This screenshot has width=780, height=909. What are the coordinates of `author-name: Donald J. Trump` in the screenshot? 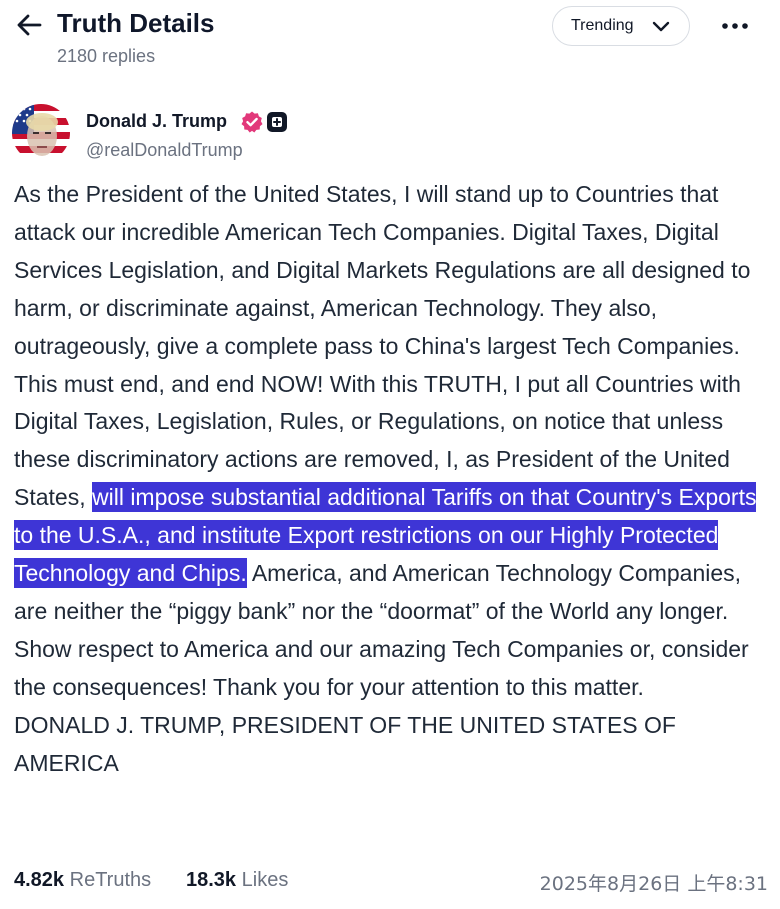 It's located at (156, 121).